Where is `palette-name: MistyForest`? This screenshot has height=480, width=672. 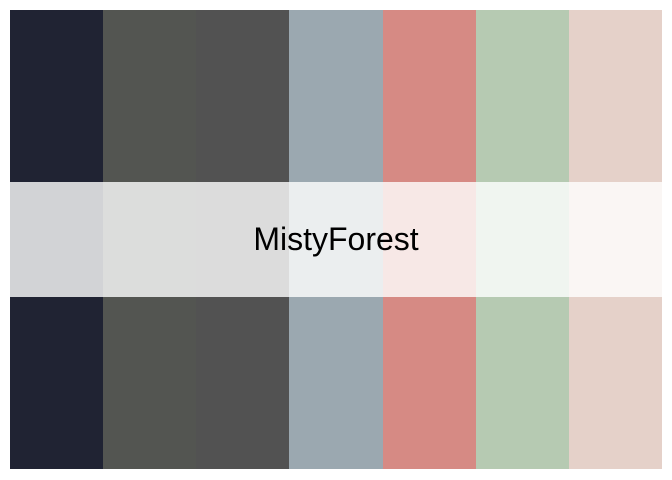
palette-name: MistyForest is located at coordinates (336, 239).